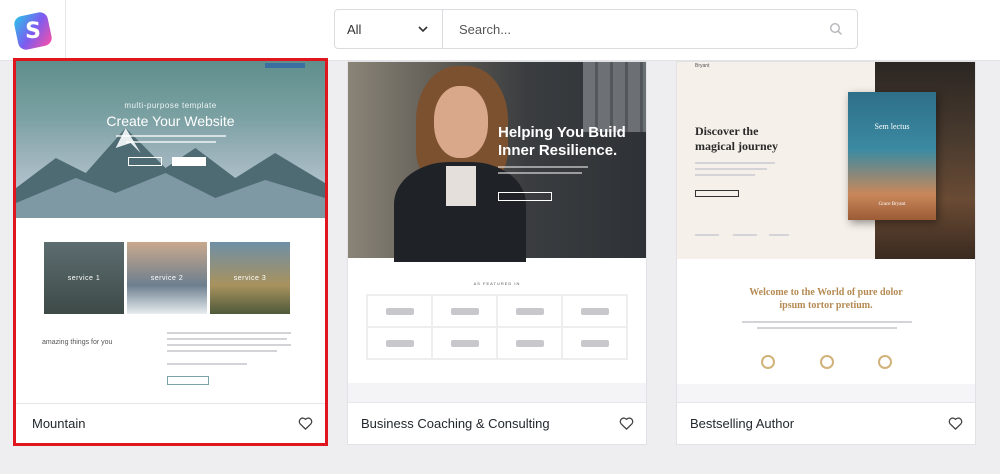 This screenshot has height=474, width=1000. I want to click on template-name: Bestselling Author, so click(742, 423).